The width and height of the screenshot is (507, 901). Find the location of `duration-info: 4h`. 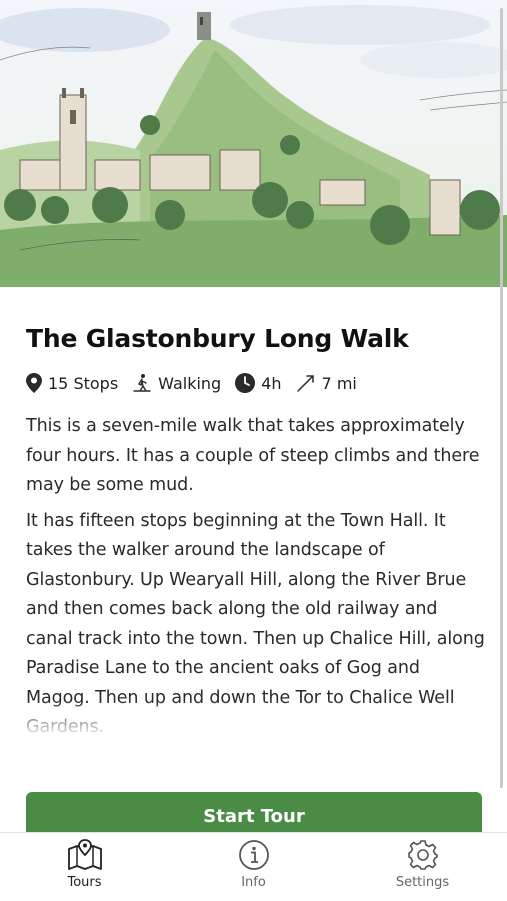

duration-info: 4h is located at coordinates (258, 383).